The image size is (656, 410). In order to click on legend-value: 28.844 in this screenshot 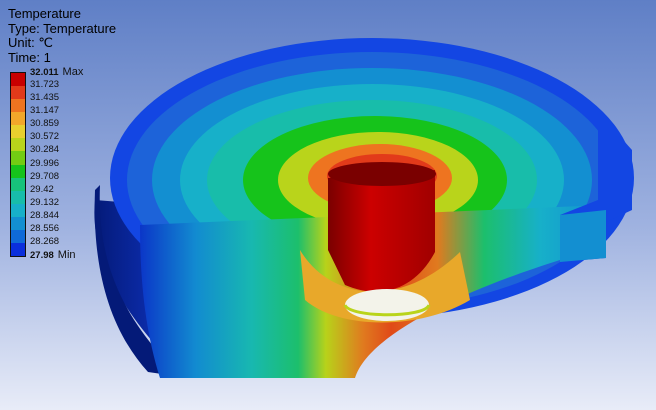, I will do `click(45, 215)`.